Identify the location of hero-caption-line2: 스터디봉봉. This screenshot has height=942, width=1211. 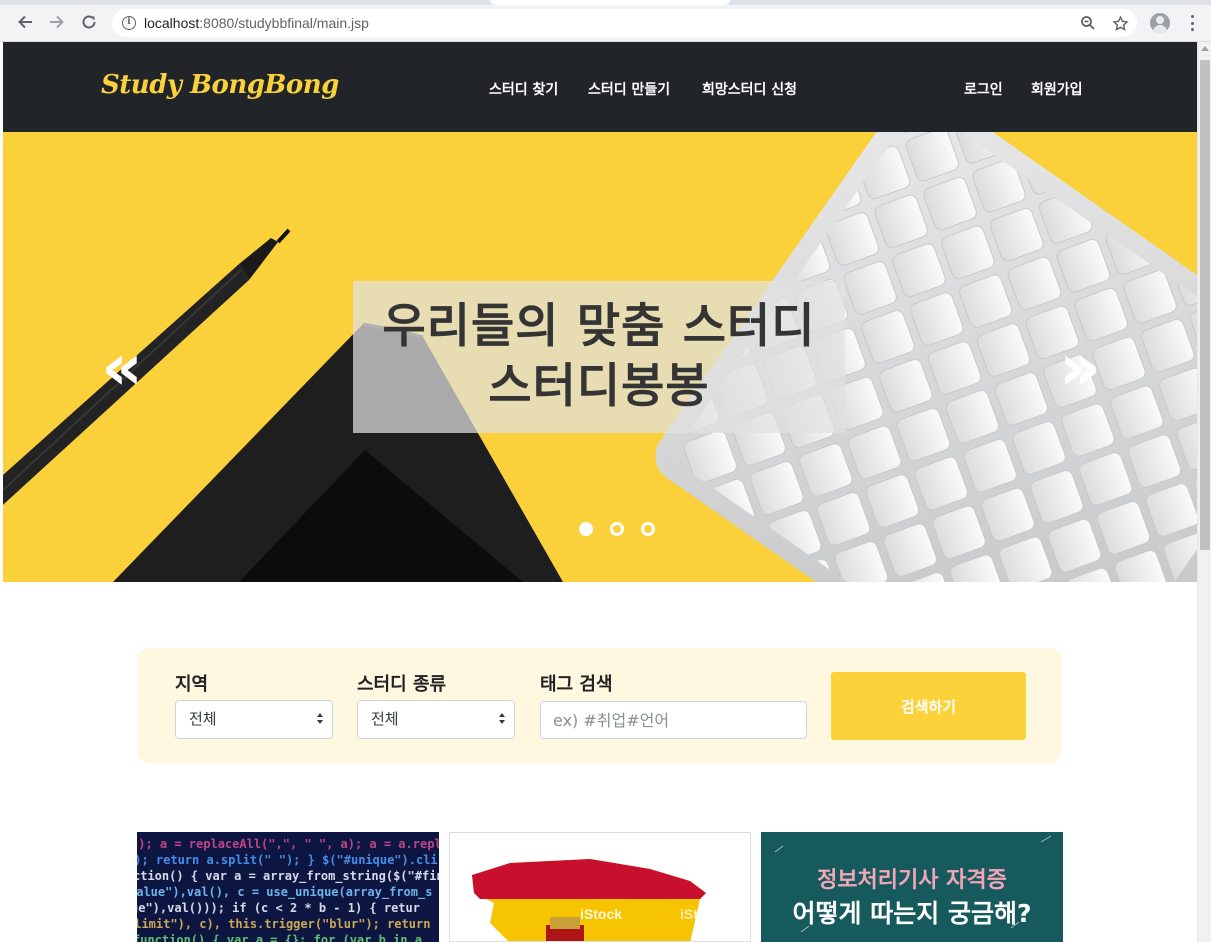
(599, 386).